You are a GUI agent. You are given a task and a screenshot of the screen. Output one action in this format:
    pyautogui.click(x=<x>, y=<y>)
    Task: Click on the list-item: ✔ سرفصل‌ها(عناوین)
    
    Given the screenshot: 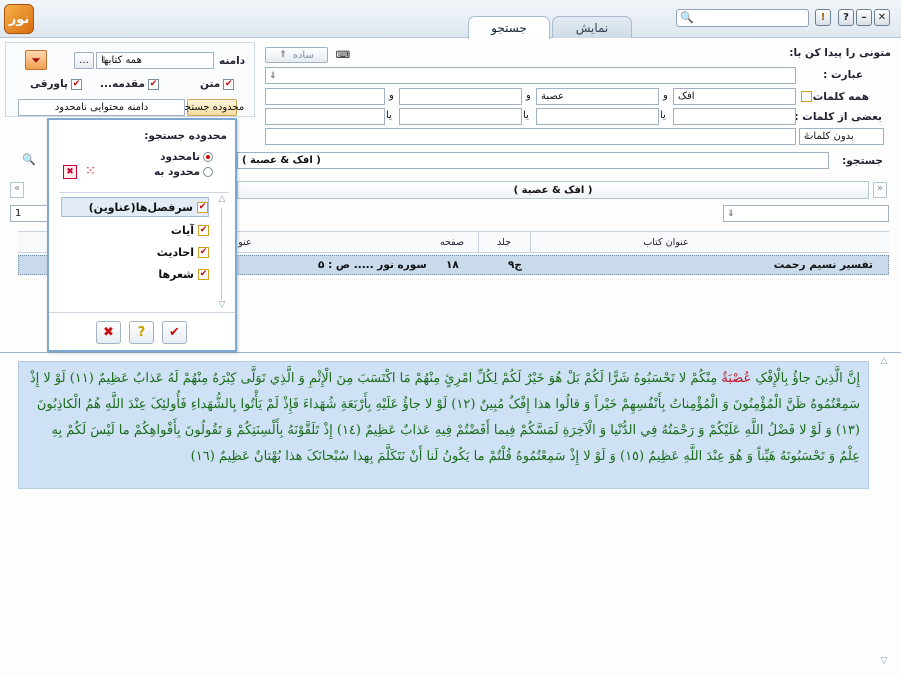 What is the action you would take?
    pyautogui.click(x=135, y=207)
    